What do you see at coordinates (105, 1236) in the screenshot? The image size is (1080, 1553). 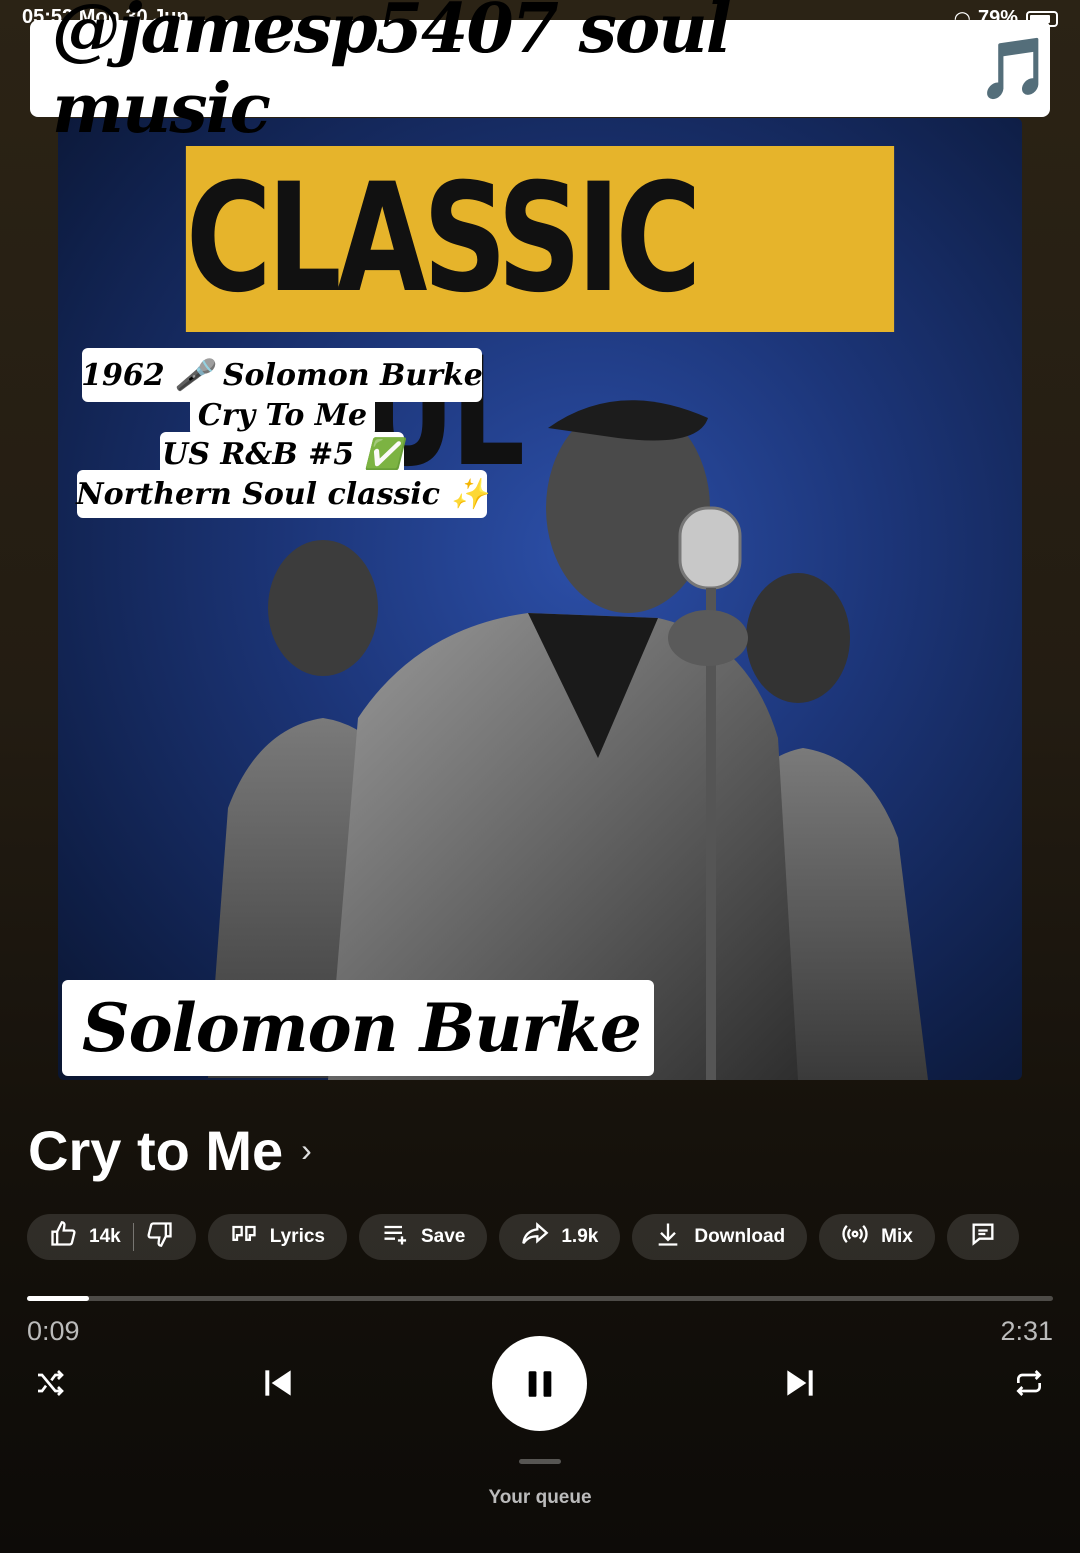 I see `like-count: 14k` at bounding box center [105, 1236].